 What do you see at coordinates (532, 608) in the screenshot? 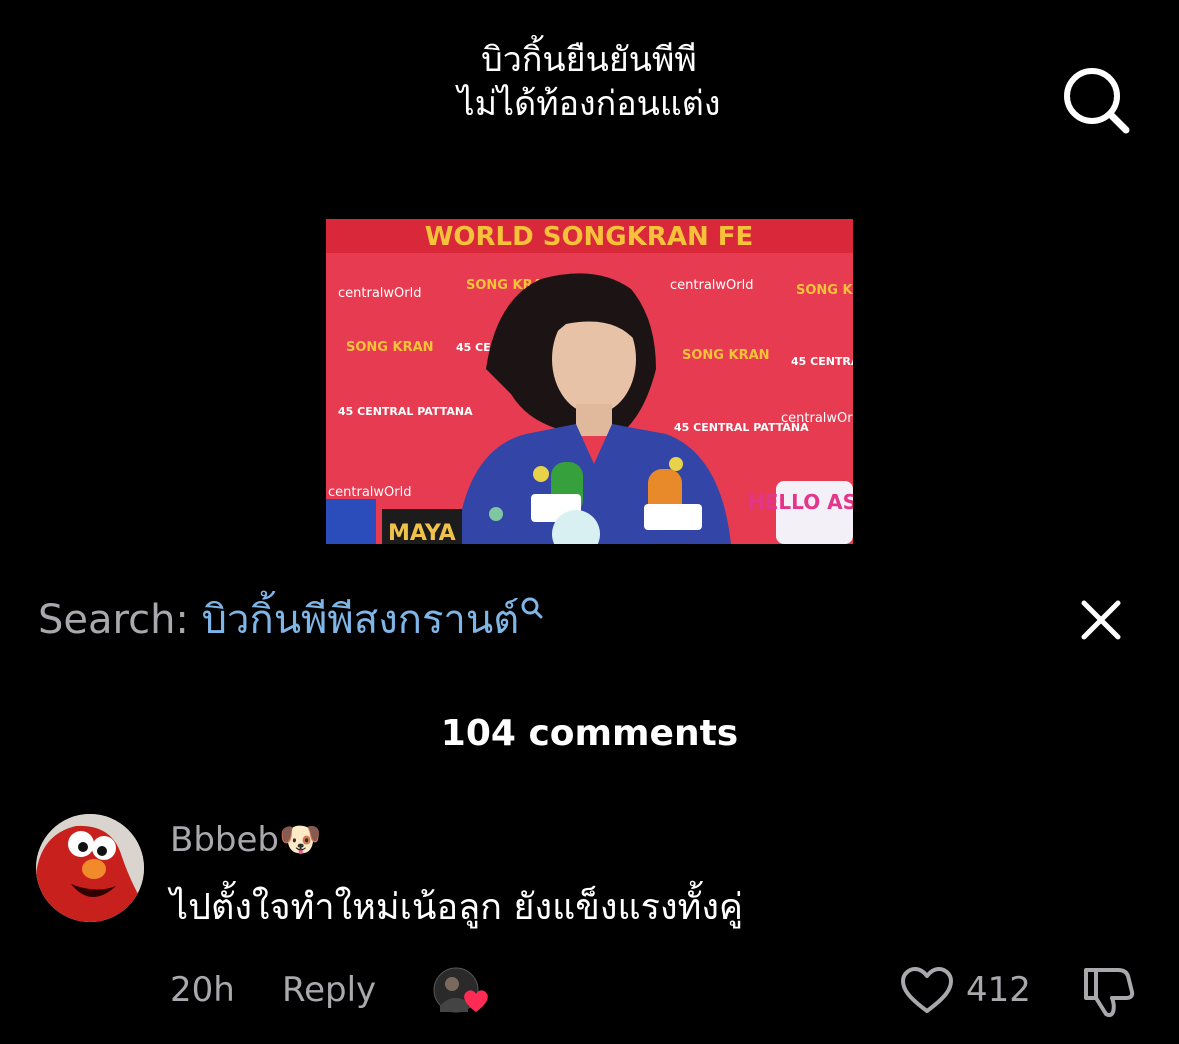
I see `search-term-icon` at bounding box center [532, 608].